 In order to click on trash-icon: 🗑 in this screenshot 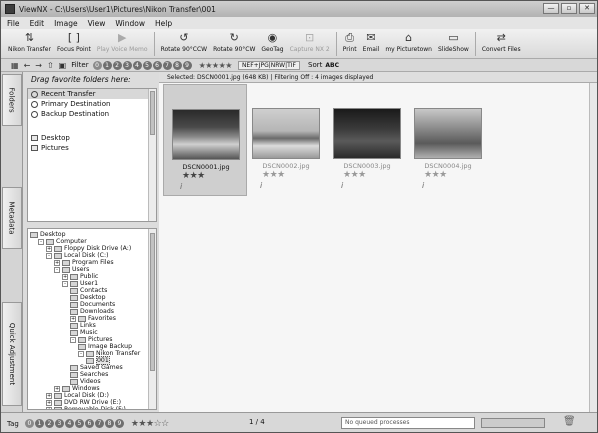, I will do `click(569, 421)`.